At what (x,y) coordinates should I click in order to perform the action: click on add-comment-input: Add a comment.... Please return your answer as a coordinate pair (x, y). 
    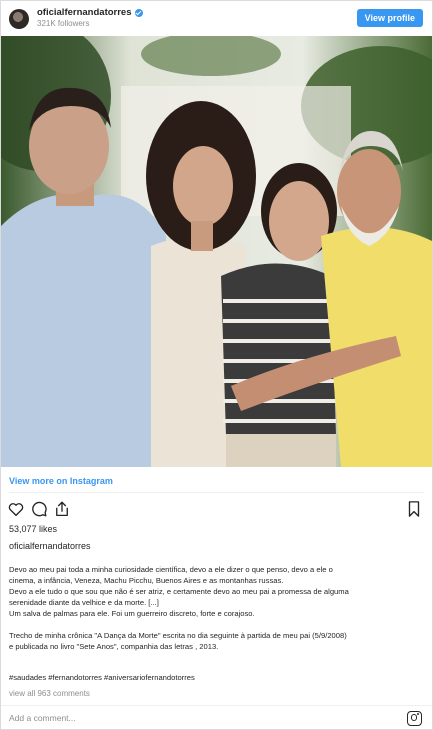
    Looking at the image, I should click on (208, 718).